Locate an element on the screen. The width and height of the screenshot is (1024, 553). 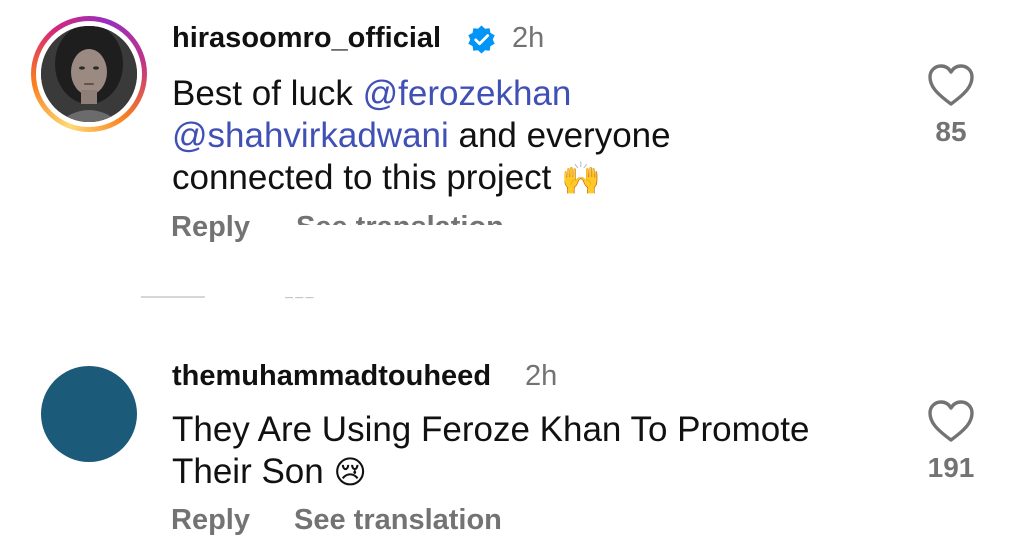
like-count: 191 is located at coordinates (951, 467).